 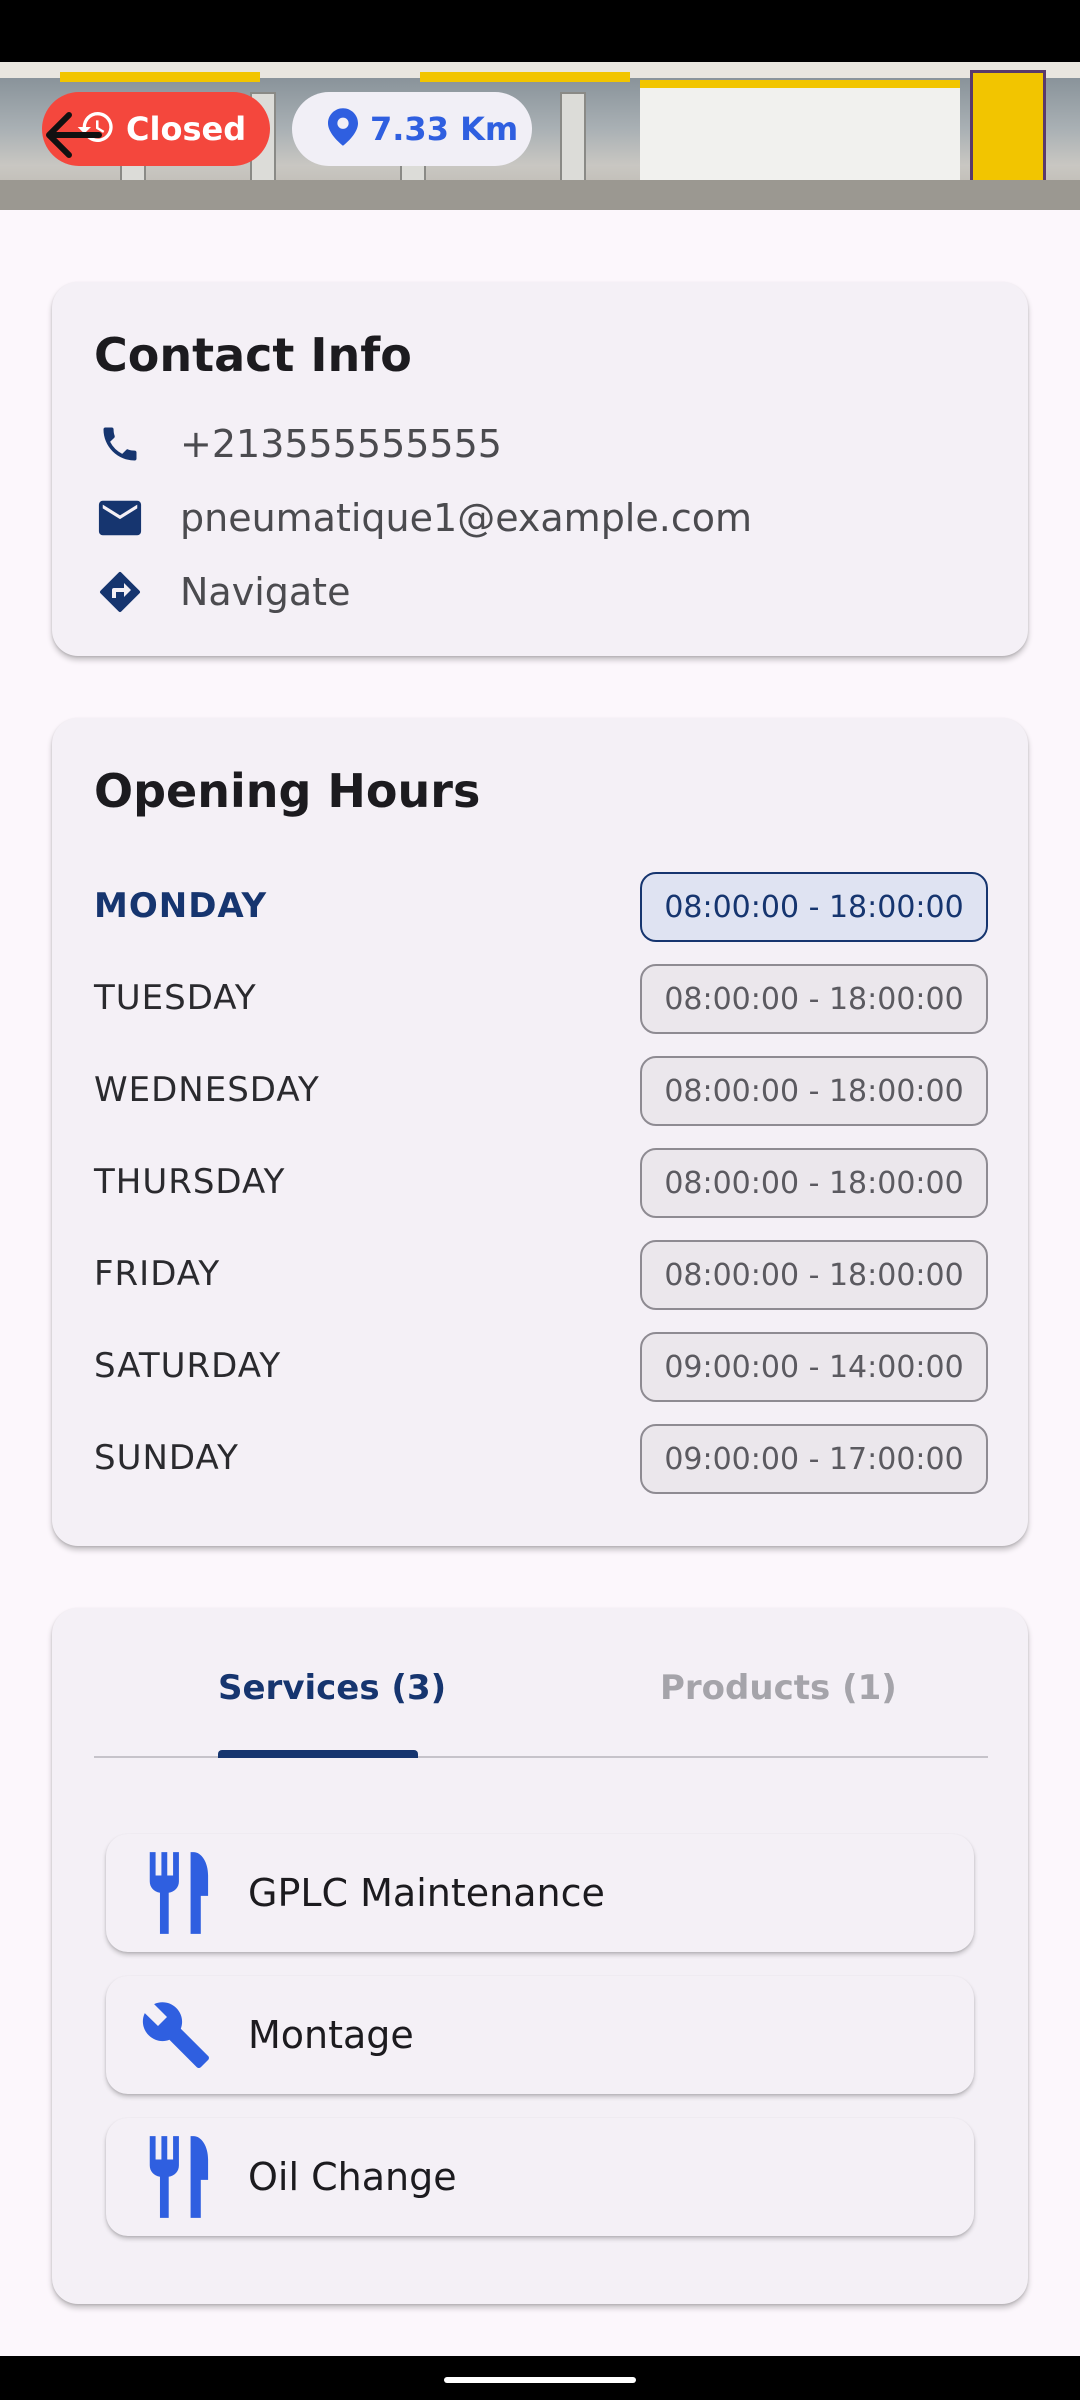 I want to click on opening-hours-title: Opening Hours, so click(x=287, y=791).